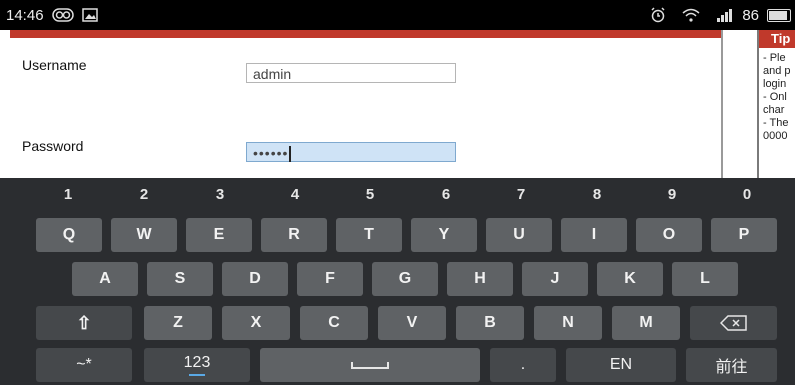 The height and width of the screenshot is (385, 795). What do you see at coordinates (144, 235) in the screenshot?
I see `key-w: W` at bounding box center [144, 235].